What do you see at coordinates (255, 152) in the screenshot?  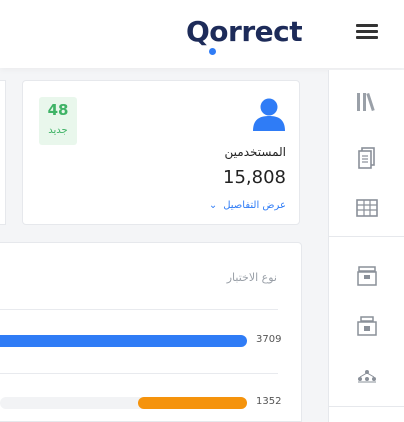 I see `card-title: المستخدمين` at bounding box center [255, 152].